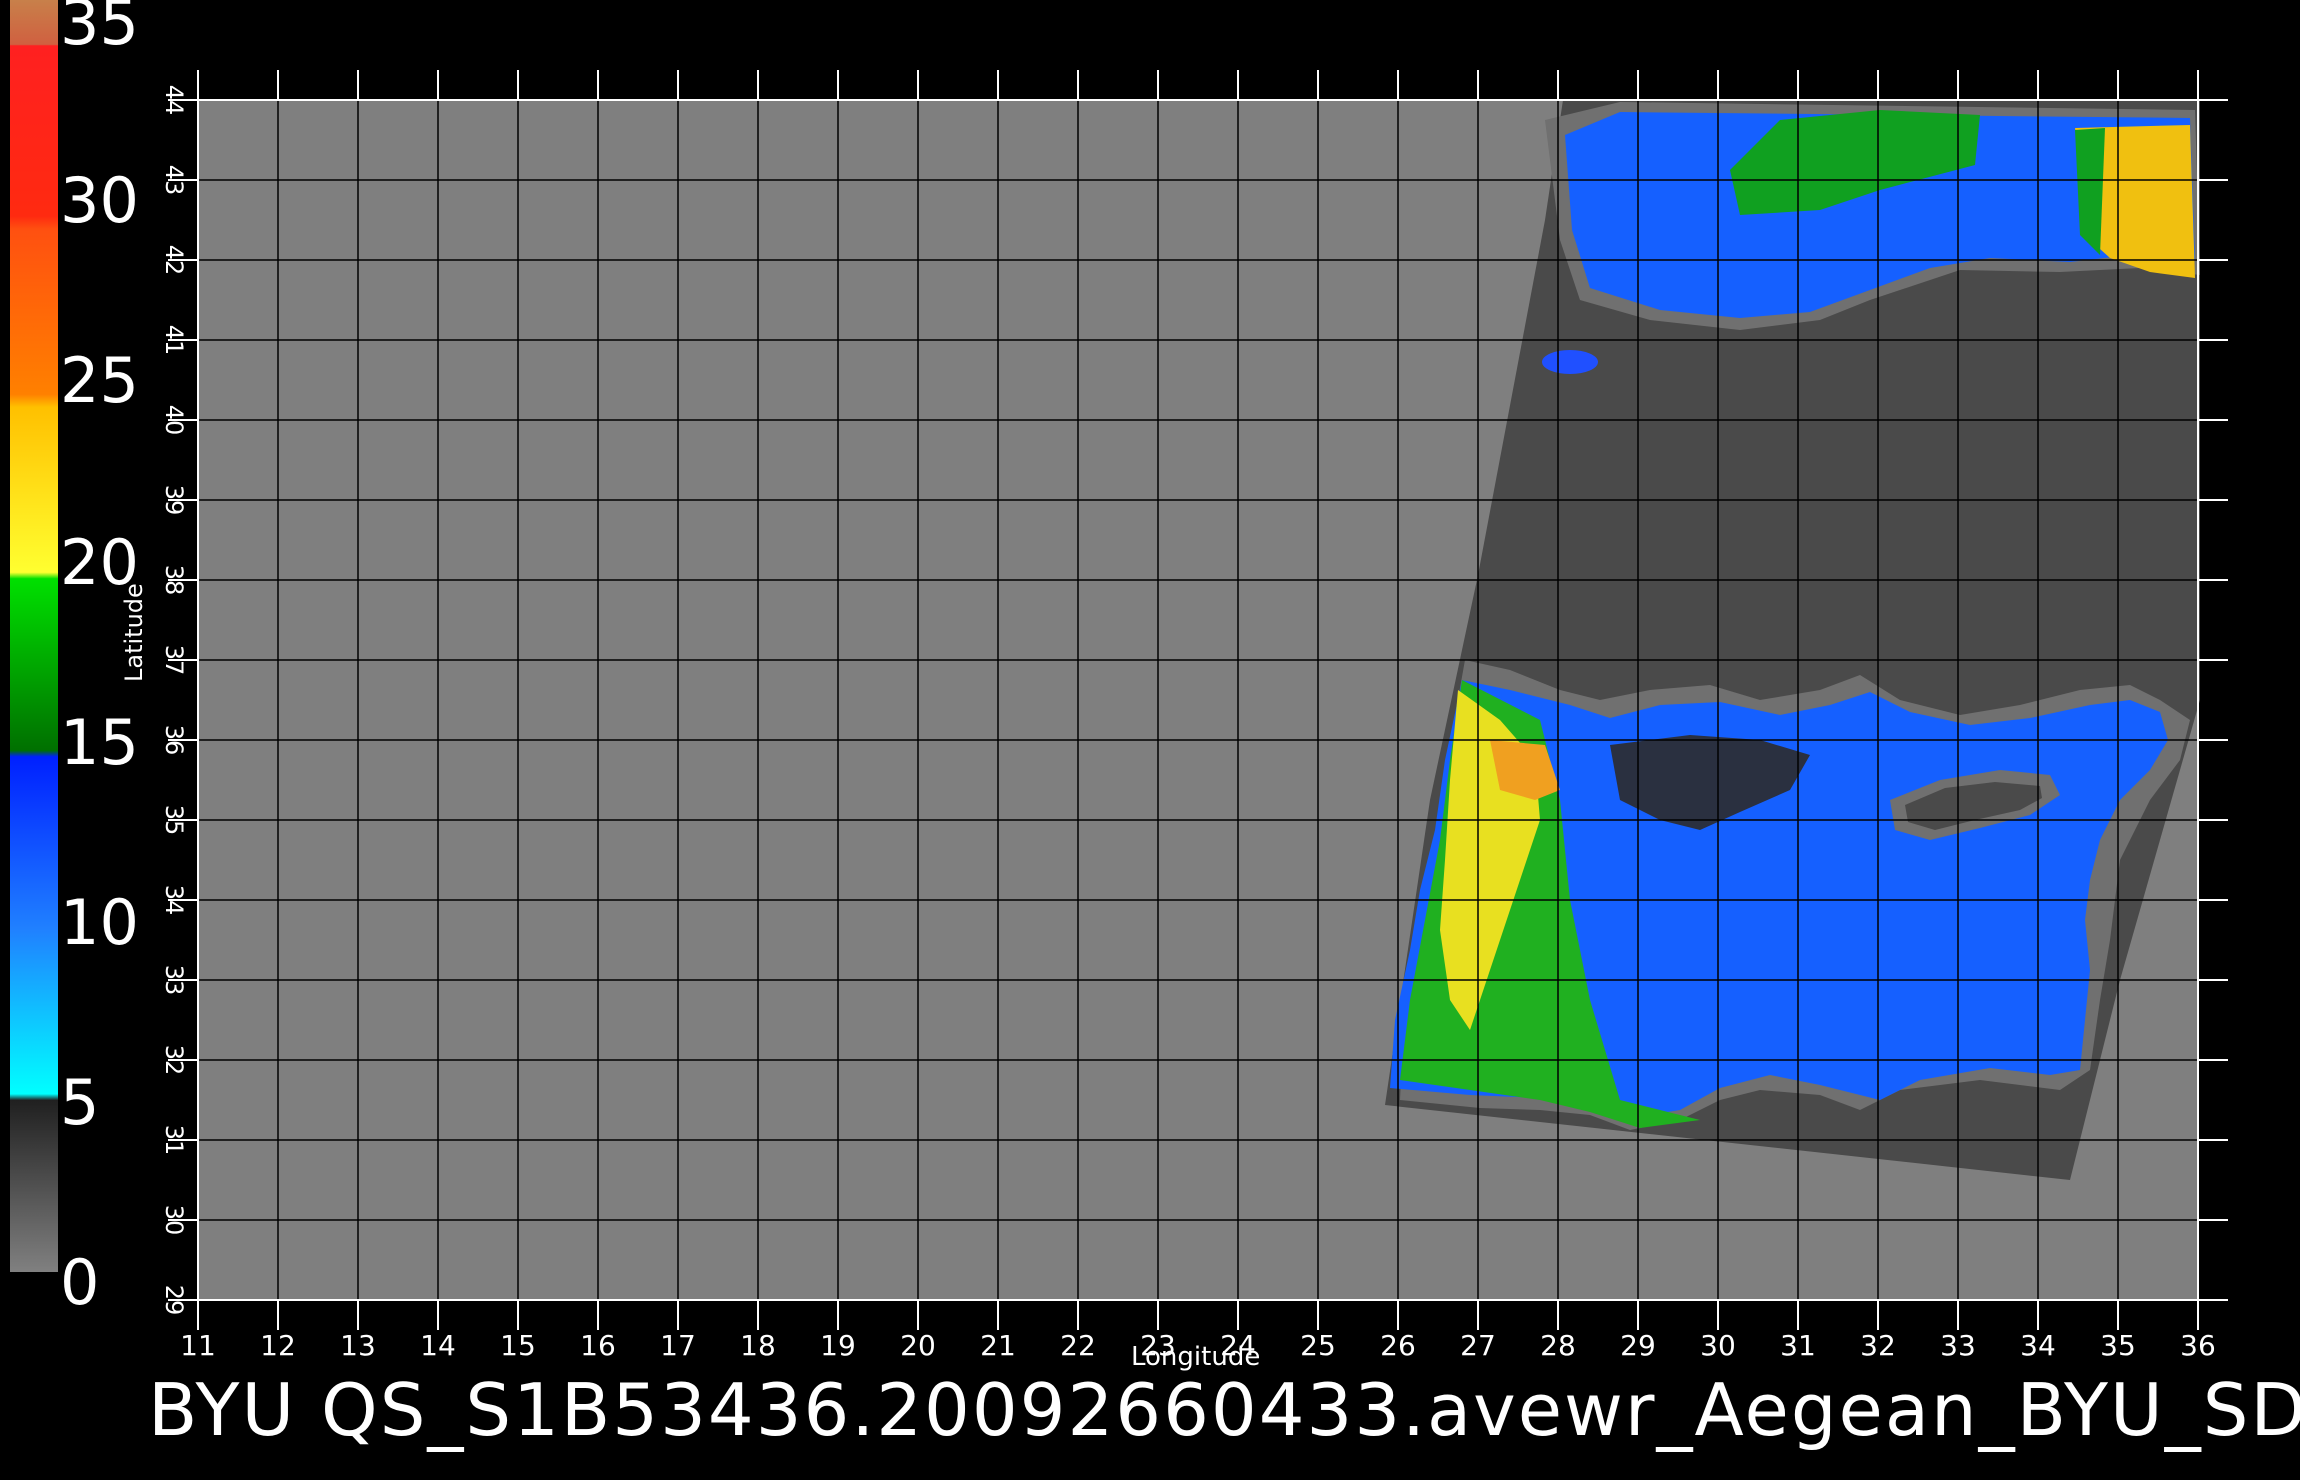  What do you see at coordinates (174, 500) in the screenshot?
I see `lat-tick-label: 39` at bounding box center [174, 500].